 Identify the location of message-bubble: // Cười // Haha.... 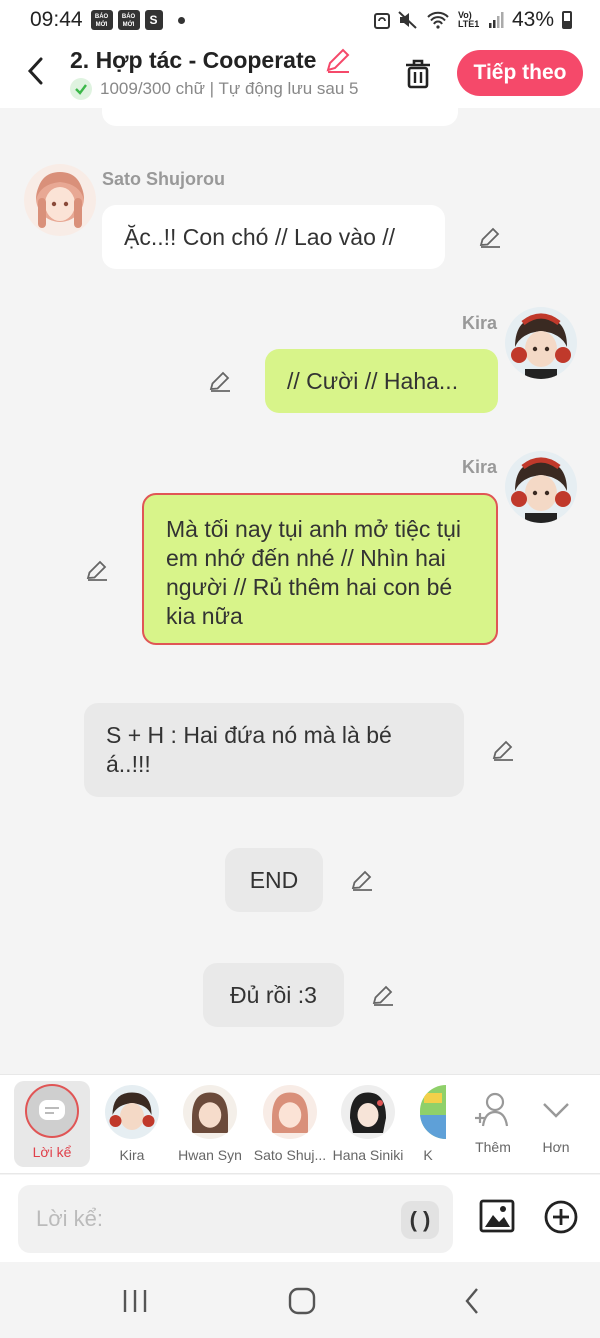
(381, 381).